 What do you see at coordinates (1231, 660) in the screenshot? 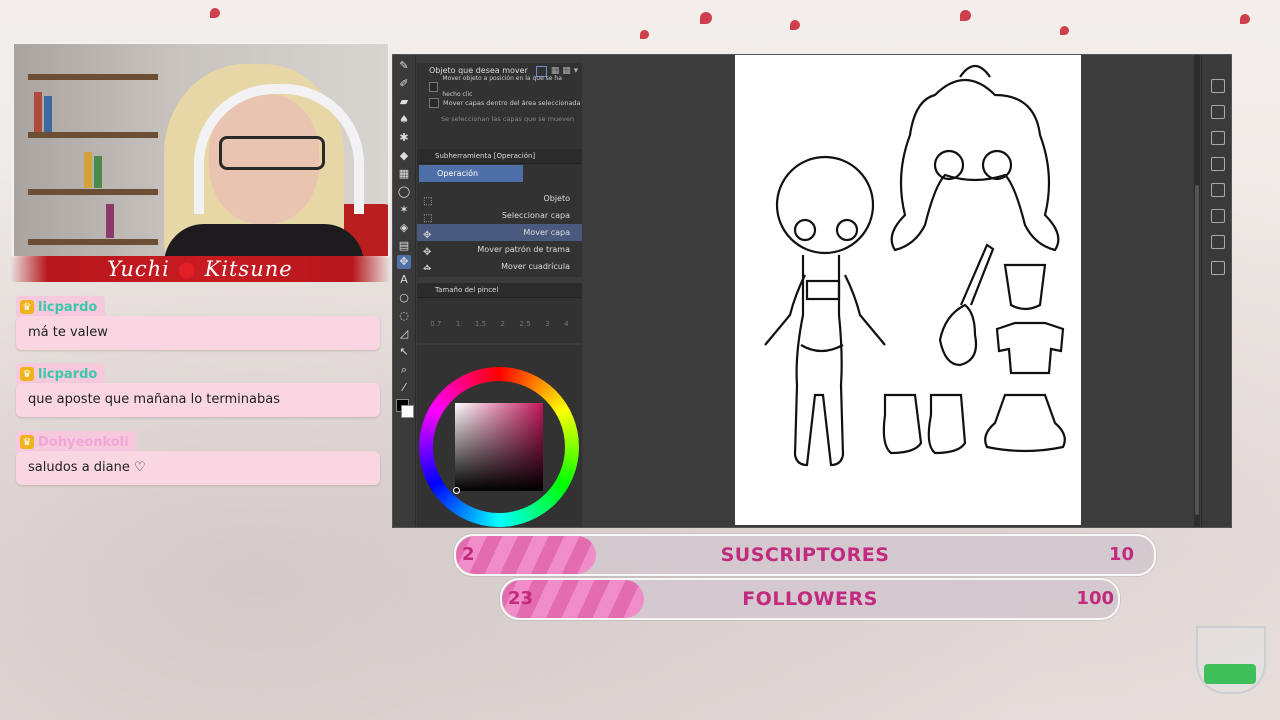
I see `tip-jar-glass` at bounding box center [1231, 660].